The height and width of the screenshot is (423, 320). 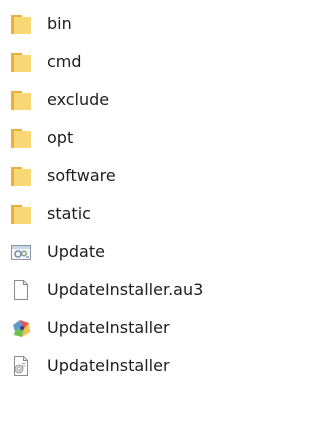 I want to click on list-item-exclude: exclude, so click(x=126, y=100).